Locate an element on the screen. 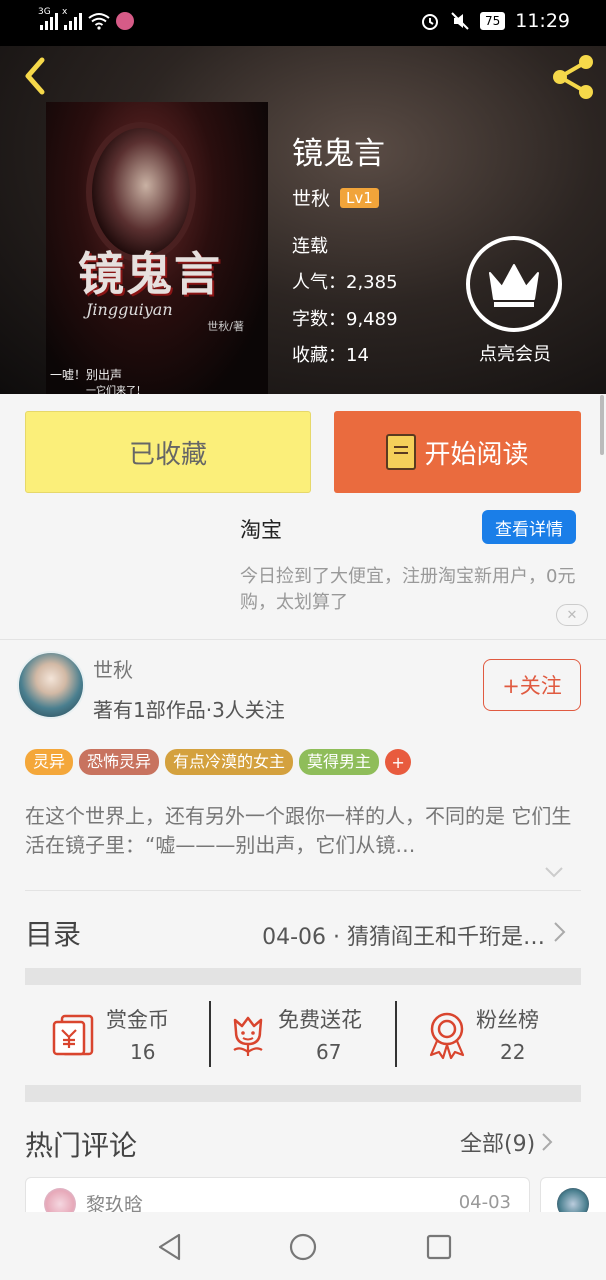 Image resolution: width=606 pixels, height=1280 pixels. author-name: 世秋 is located at coordinates (311, 197).